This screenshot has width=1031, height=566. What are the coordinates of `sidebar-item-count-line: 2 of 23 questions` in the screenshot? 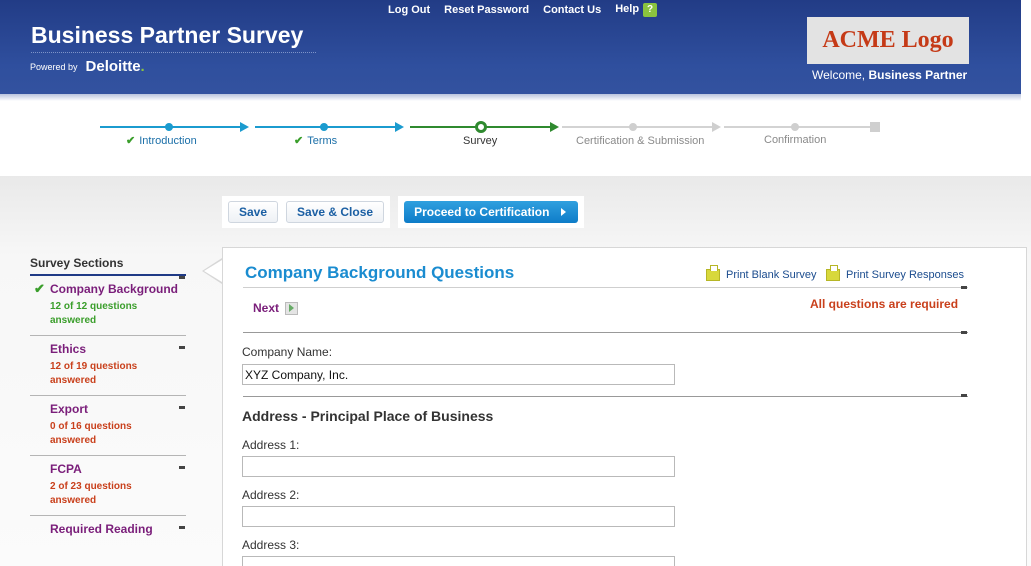 It's located at (91, 486).